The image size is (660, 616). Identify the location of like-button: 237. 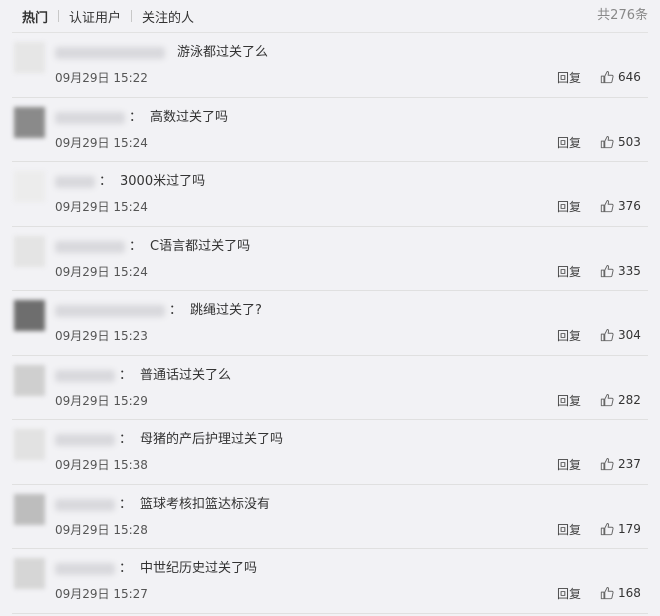
(620, 464).